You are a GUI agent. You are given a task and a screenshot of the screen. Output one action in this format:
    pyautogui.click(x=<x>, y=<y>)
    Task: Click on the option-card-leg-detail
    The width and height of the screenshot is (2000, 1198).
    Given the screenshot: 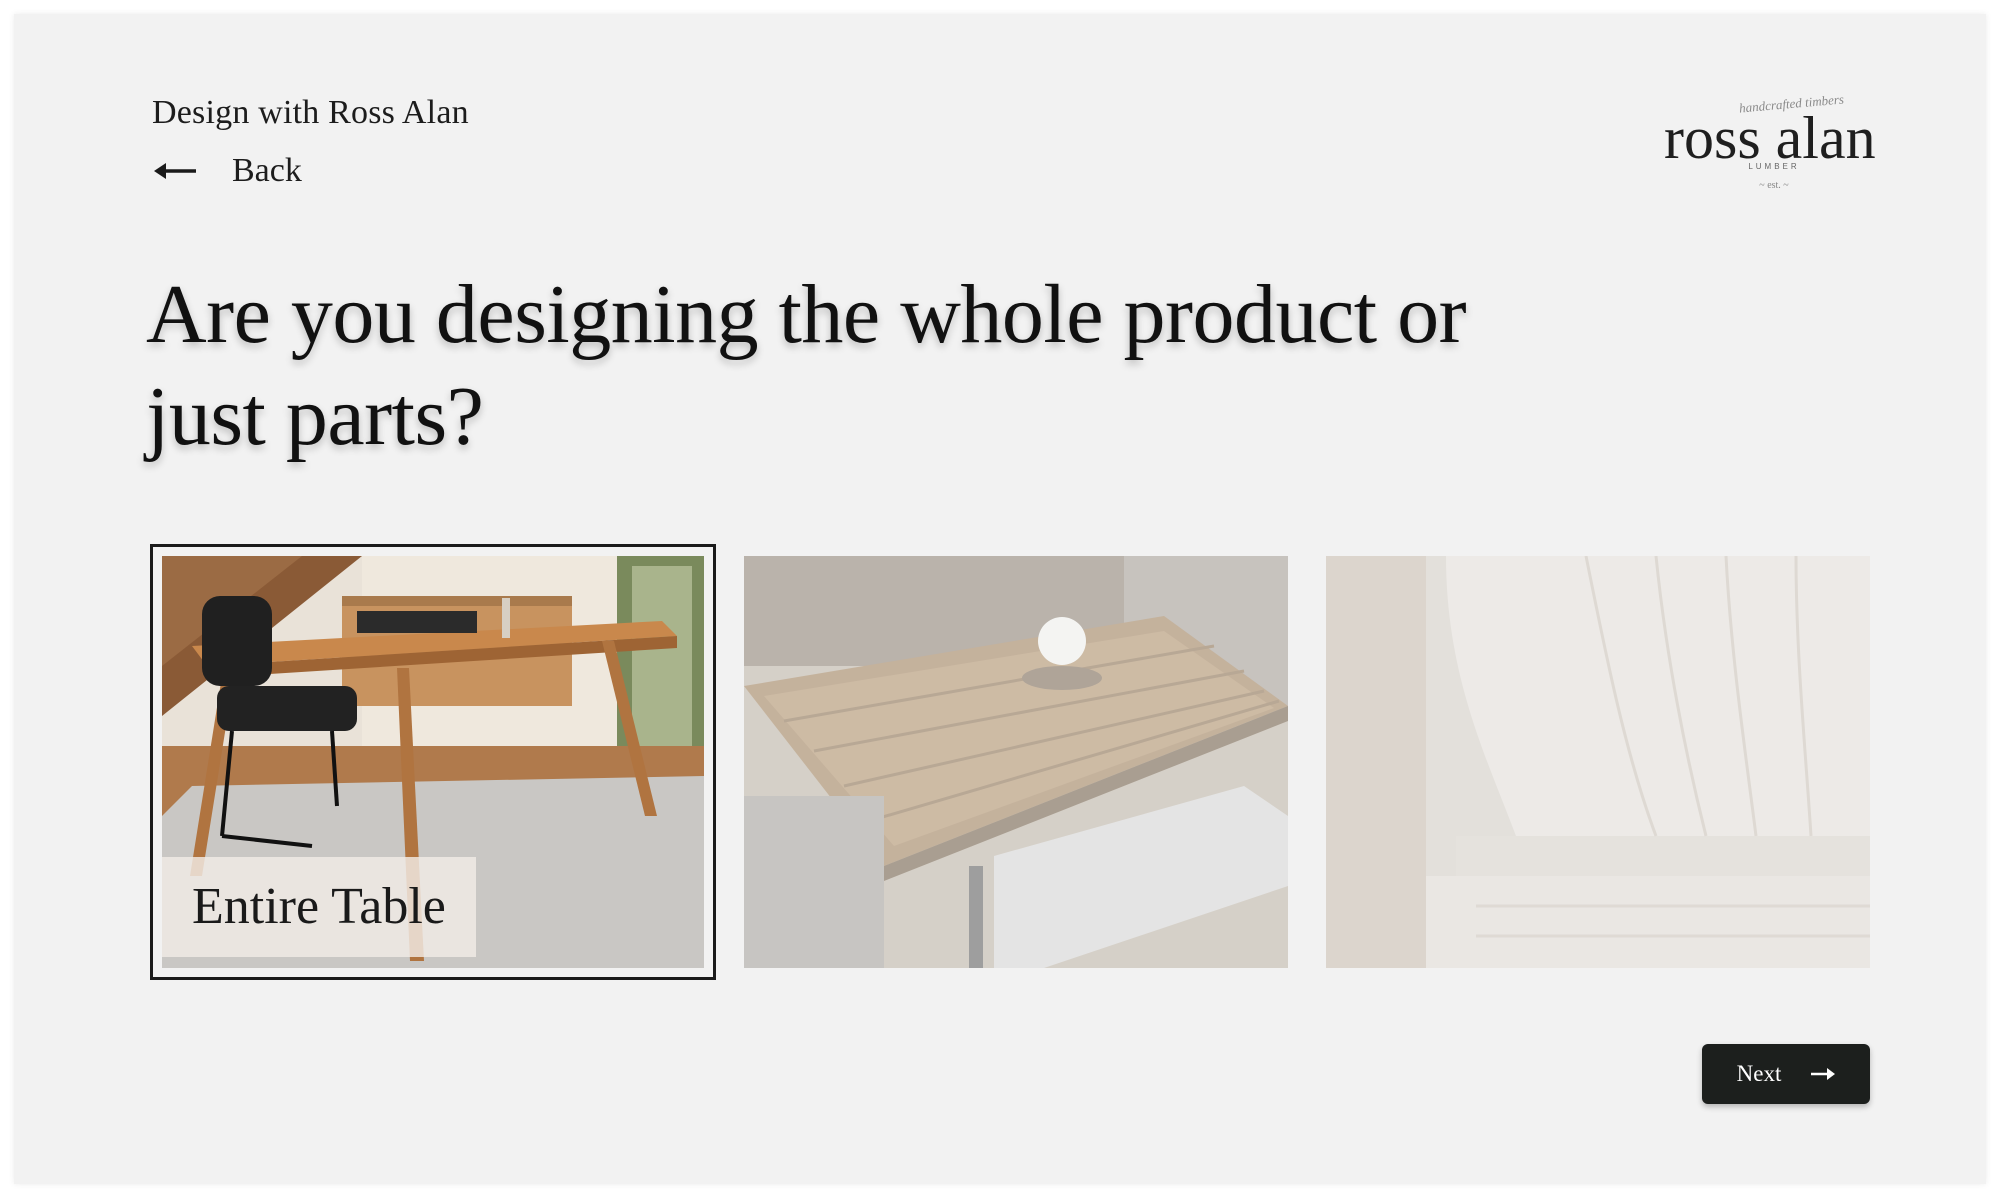 What is the action you would take?
    pyautogui.click(x=1598, y=762)
    